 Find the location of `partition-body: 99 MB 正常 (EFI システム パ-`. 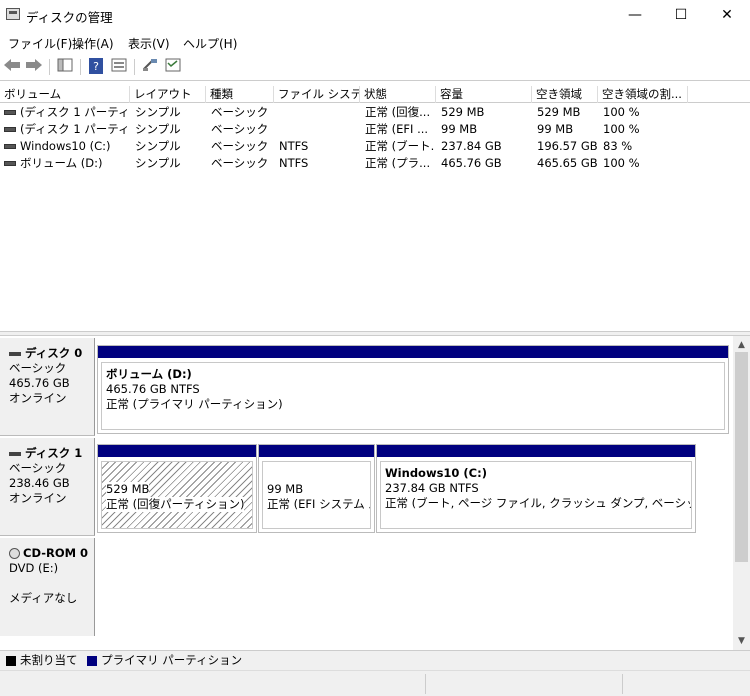

partition-body: 99 MB 正常 (EFI システム パ- is located at coordinates (316, 495).